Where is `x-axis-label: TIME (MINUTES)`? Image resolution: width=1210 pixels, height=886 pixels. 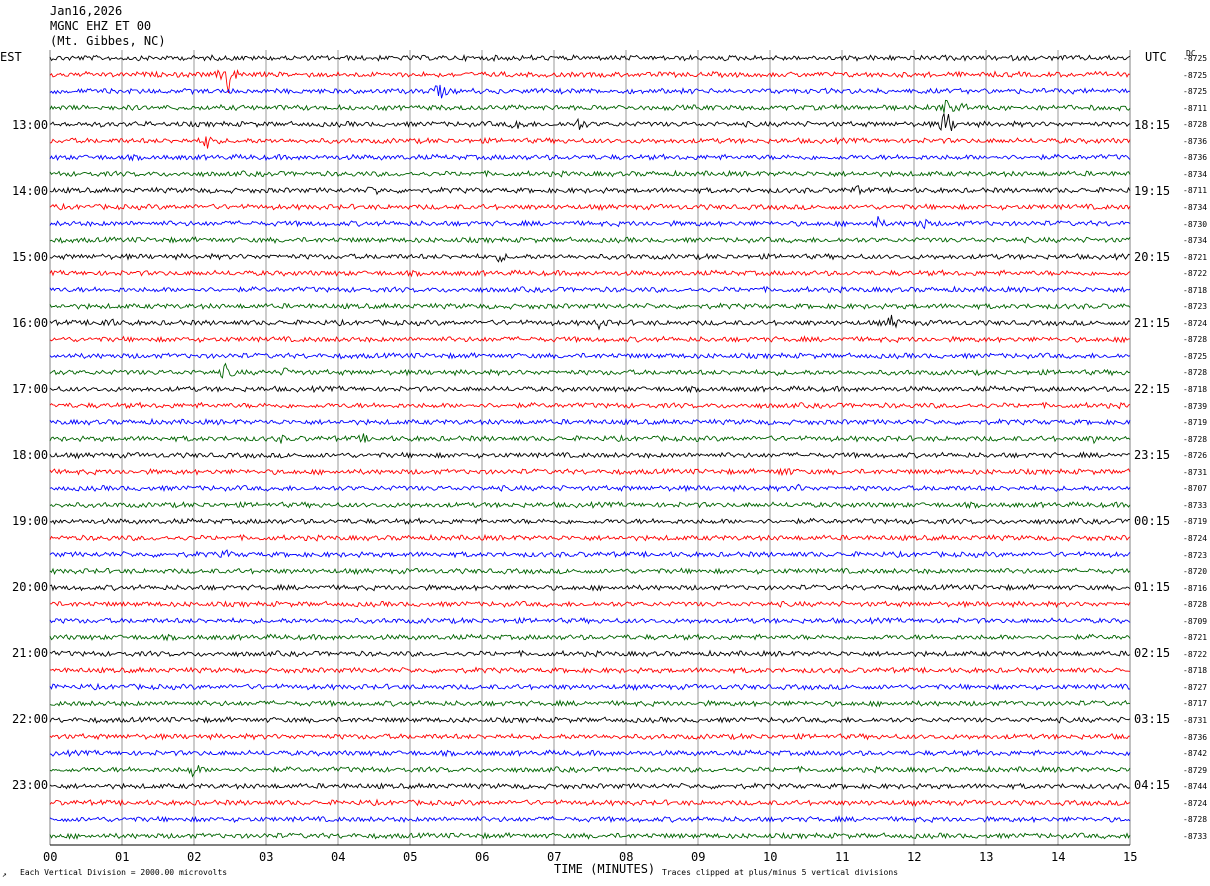 x-axis-label: TIME (MINUTES) is located at coordinates (605, 869).